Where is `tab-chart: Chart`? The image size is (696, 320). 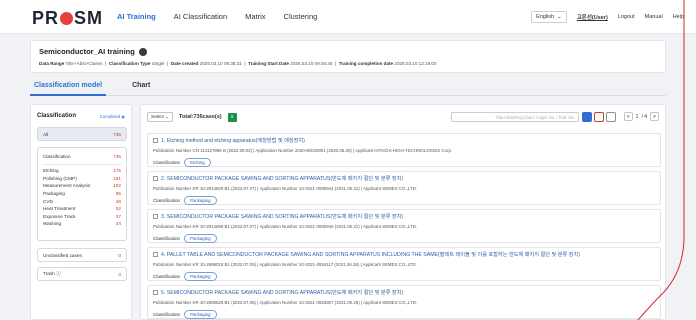 tab-chart: Chart is located at coordinates (141, 88).